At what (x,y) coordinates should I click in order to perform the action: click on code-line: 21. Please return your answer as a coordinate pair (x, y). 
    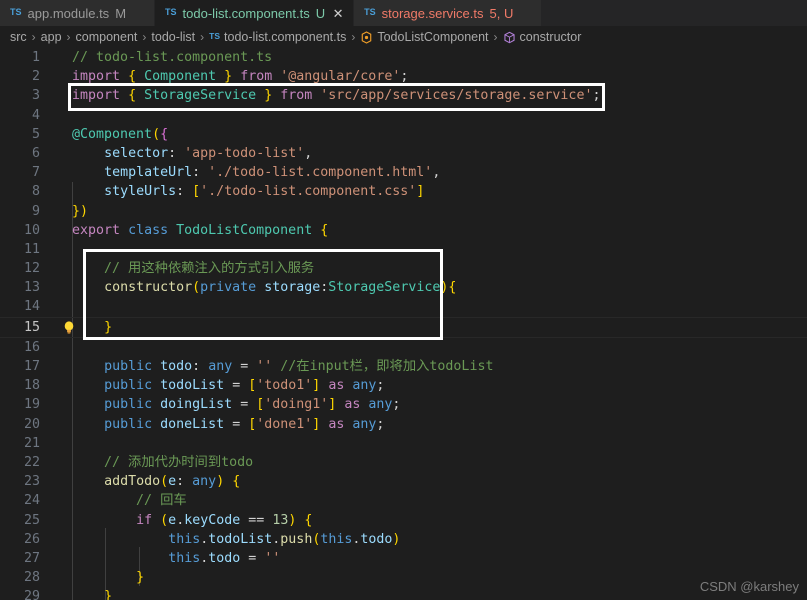
    Looking at the image, I should click on (403, 443).